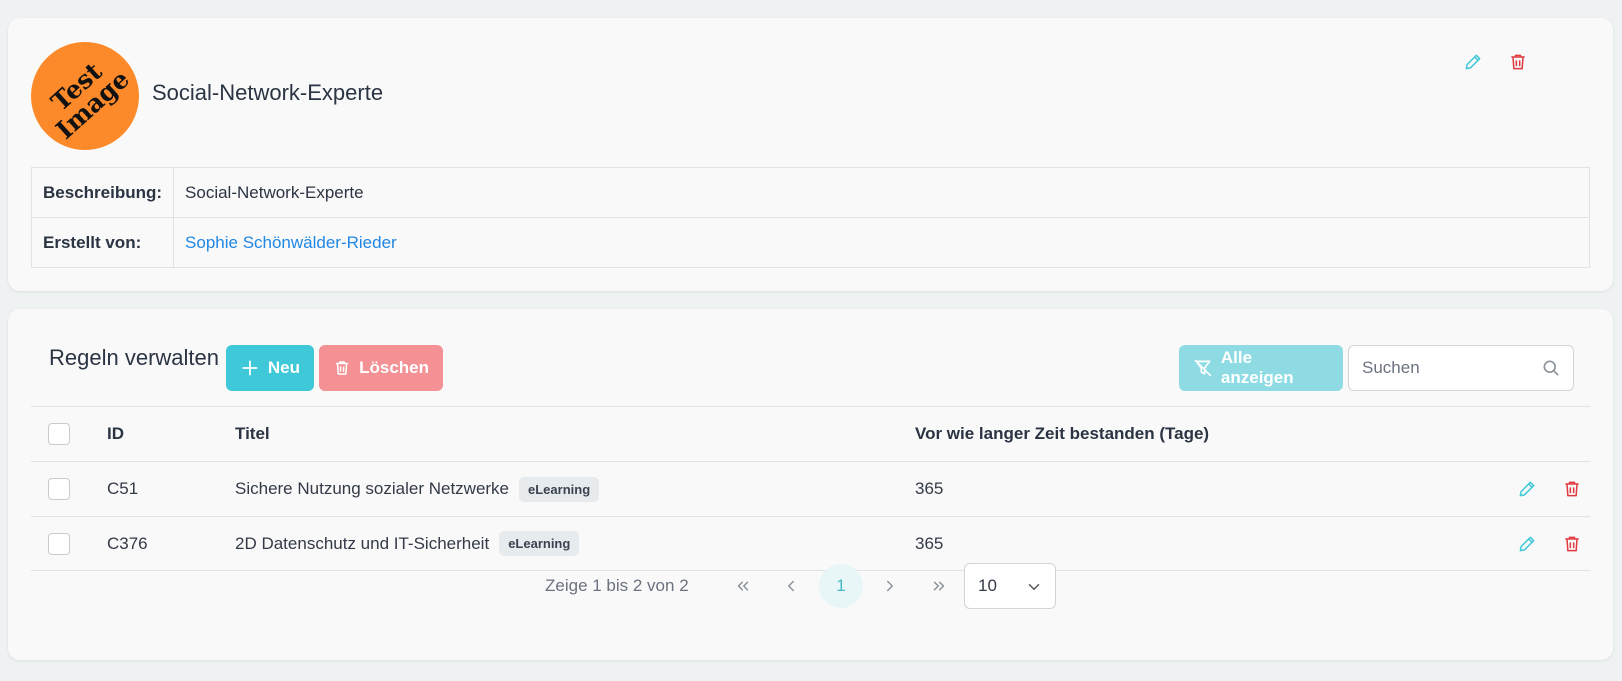  I want to click on info-row: Beschreibung: Social-Network-Experte, so click(810, 192).